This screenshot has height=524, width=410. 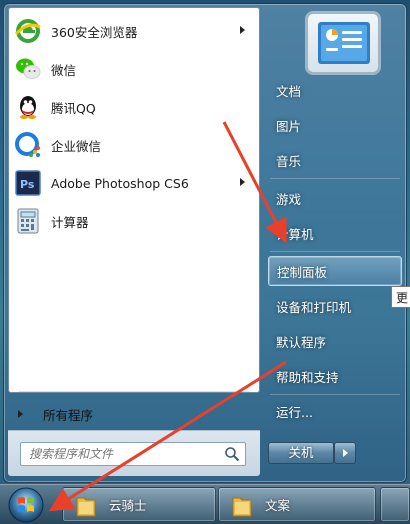 I want to click on right-item-label: 音乐, so click(x=289, y=161).